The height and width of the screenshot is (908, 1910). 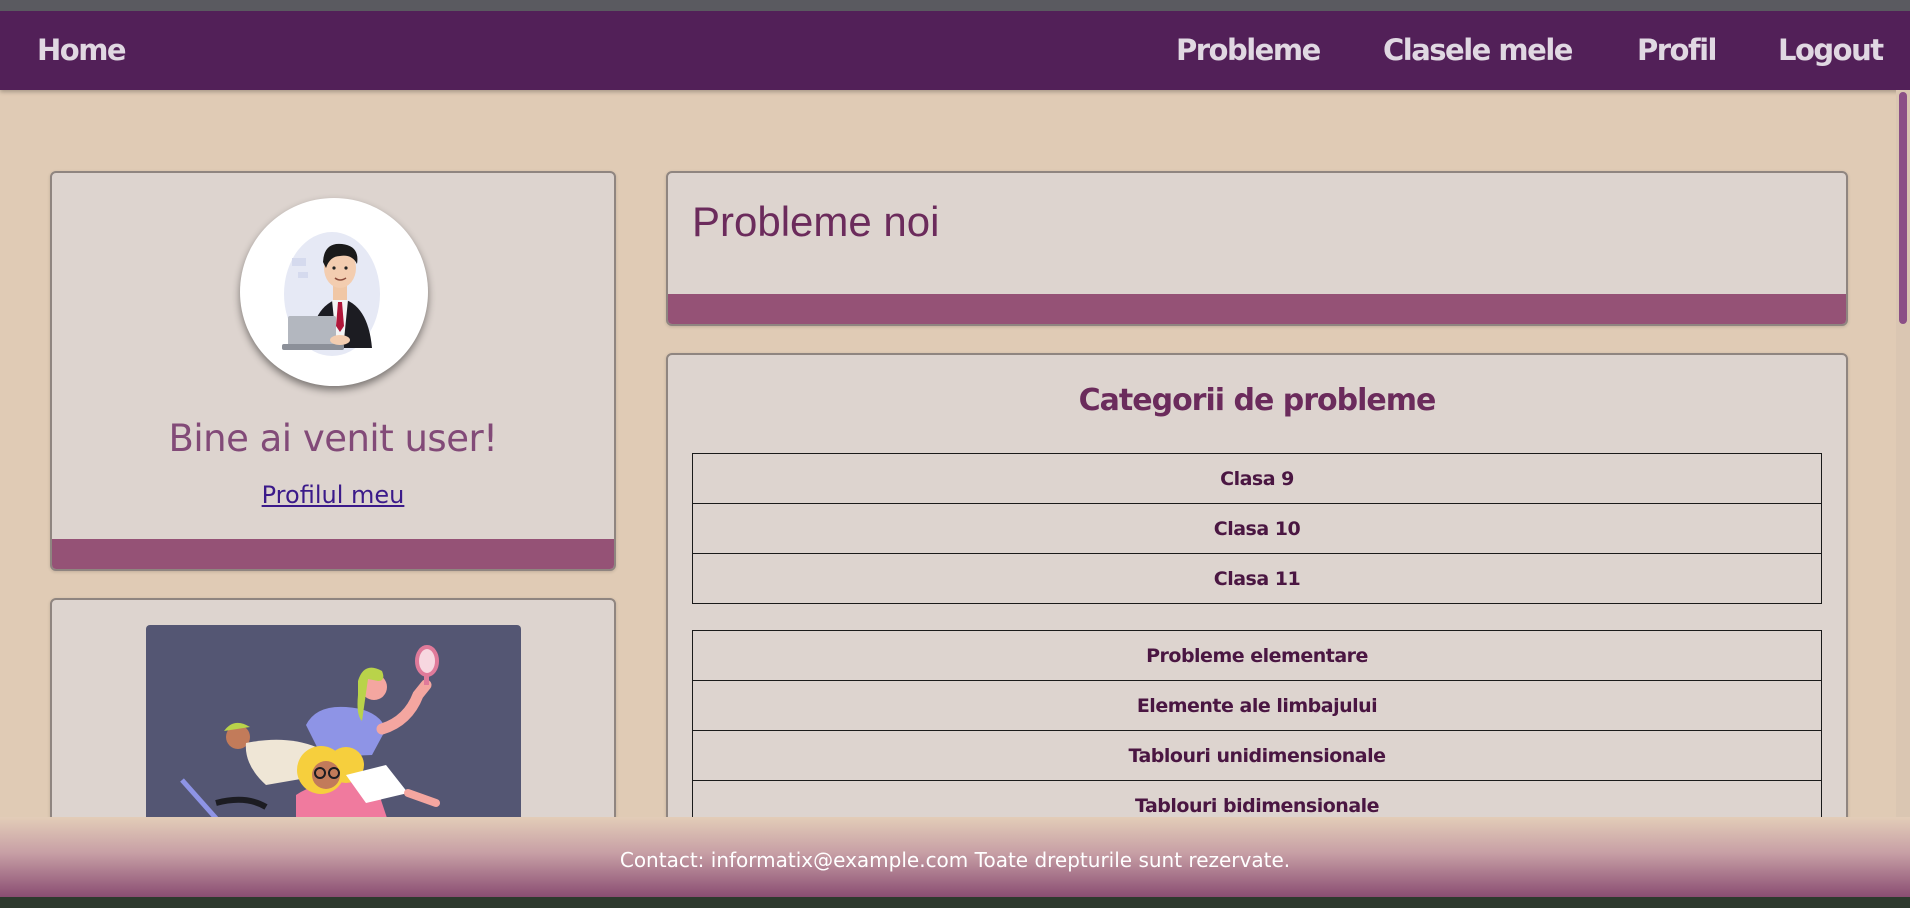 What do you see at coordinates (1257, 705) in the screenshot?
I see `category-elemente-limbaj: Elemente ale limbajului` at bounding box center [1257, 705].